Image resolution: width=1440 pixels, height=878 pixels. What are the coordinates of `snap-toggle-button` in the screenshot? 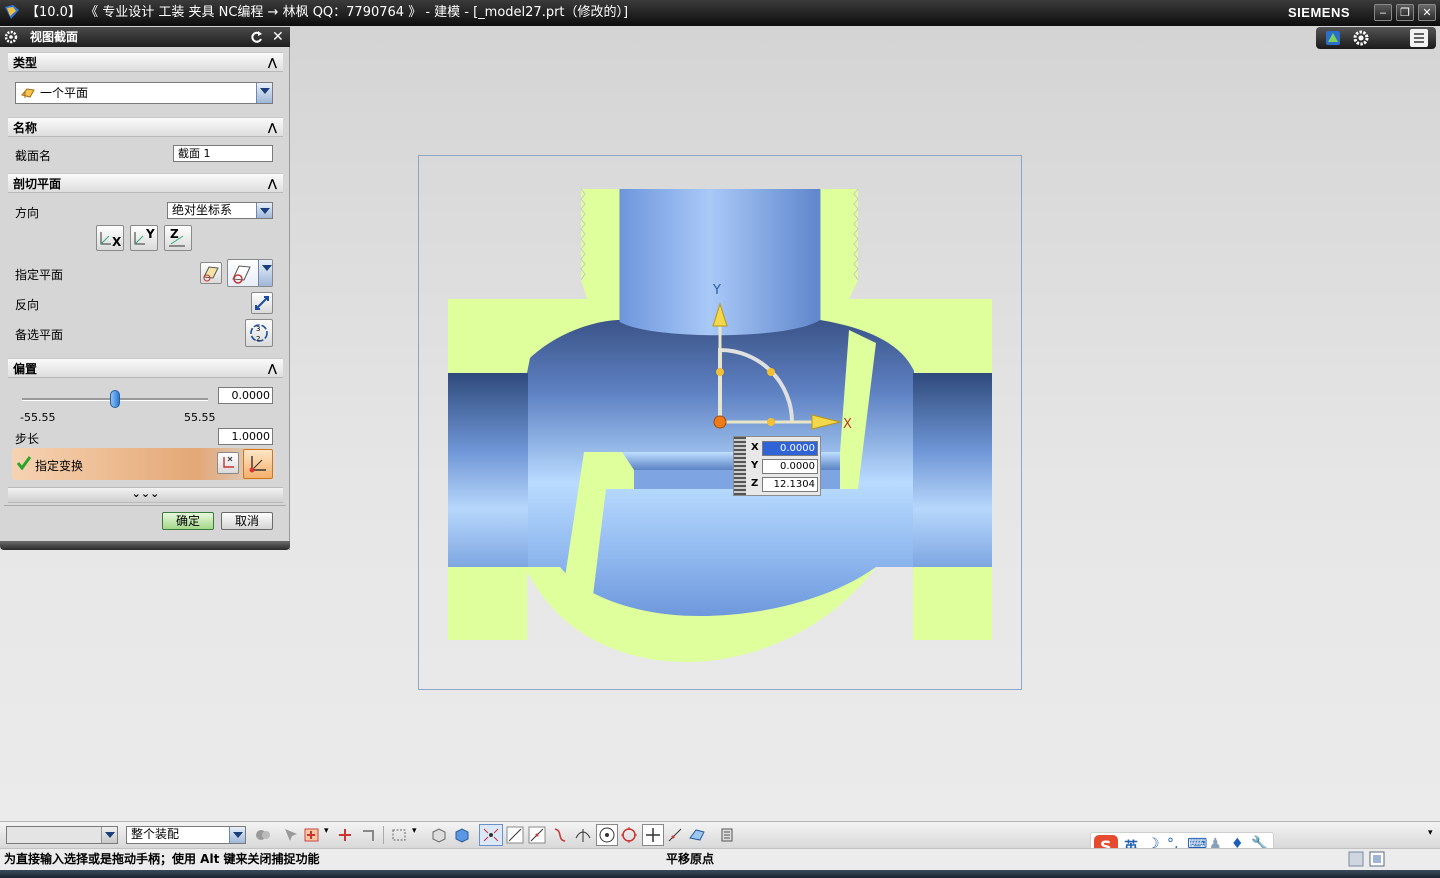 It's located at (491, 835).